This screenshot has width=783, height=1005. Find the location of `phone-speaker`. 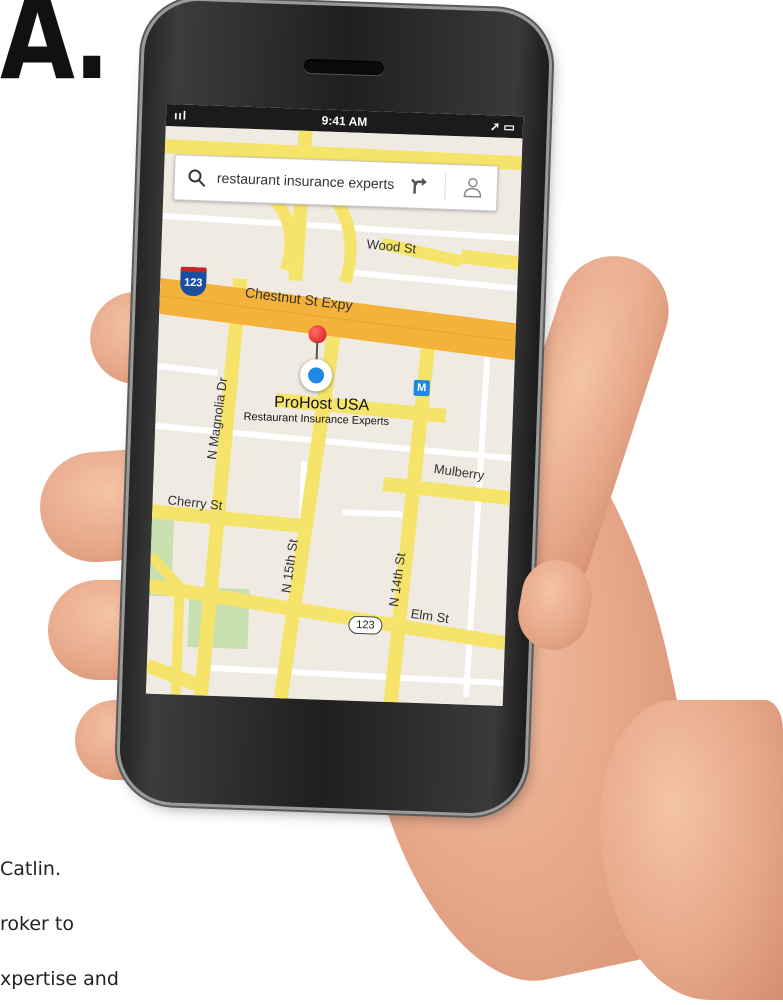

phone-speaker is located at coordinates (344, 67).